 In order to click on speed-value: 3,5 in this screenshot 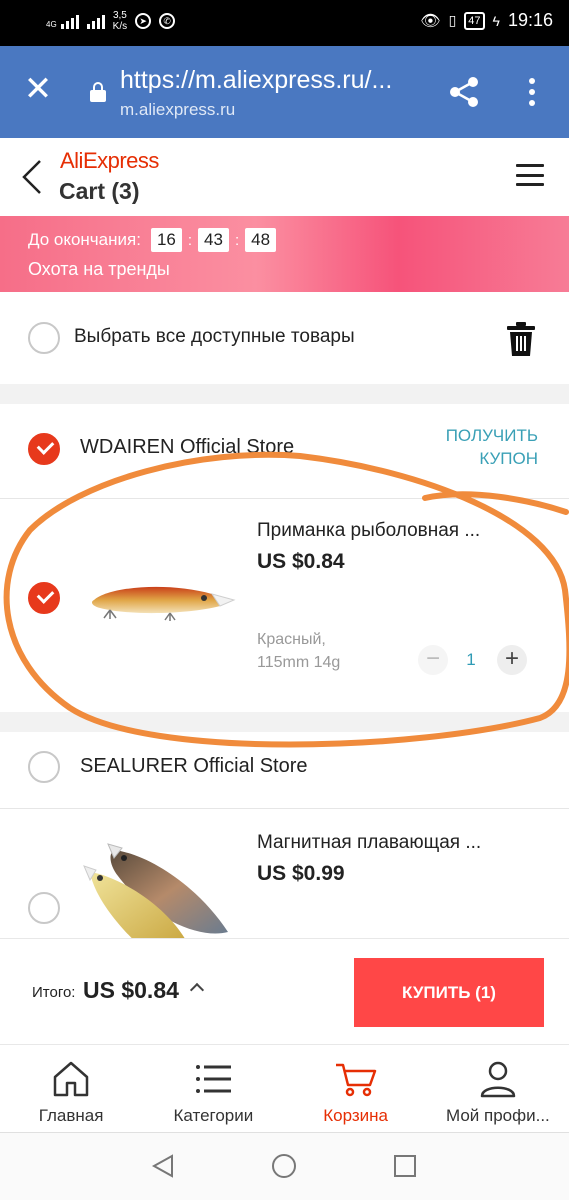, I will do `click(119, 15)`.